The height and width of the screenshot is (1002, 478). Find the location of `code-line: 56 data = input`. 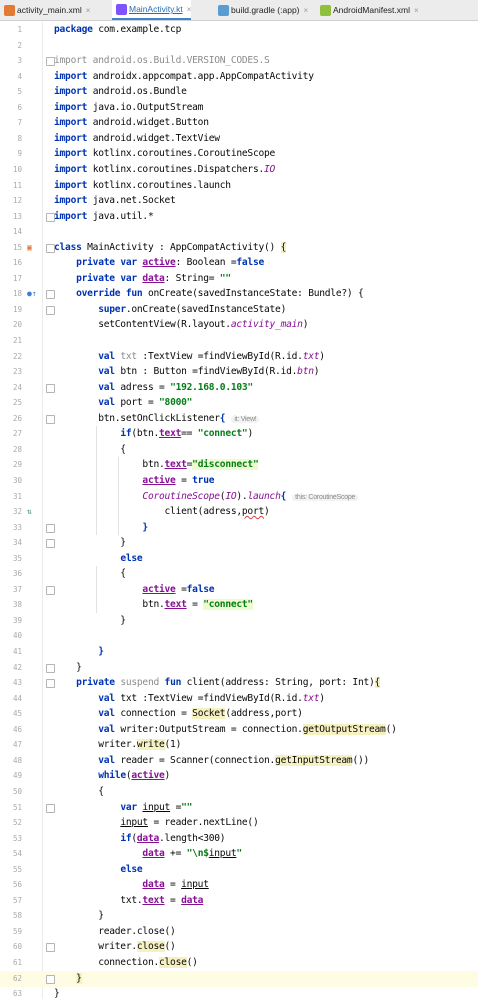

code-line: 56 data = input is located at coordinates (239, 885).